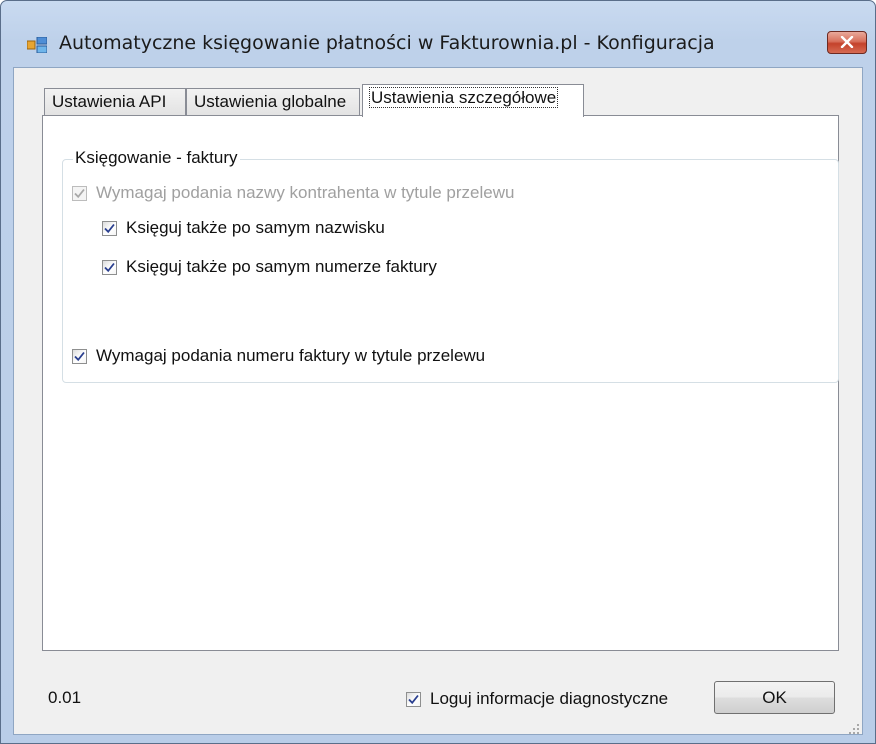  I want to click on checkbox-label: Loguj informacje diagnostyczne, so click(549, 698).